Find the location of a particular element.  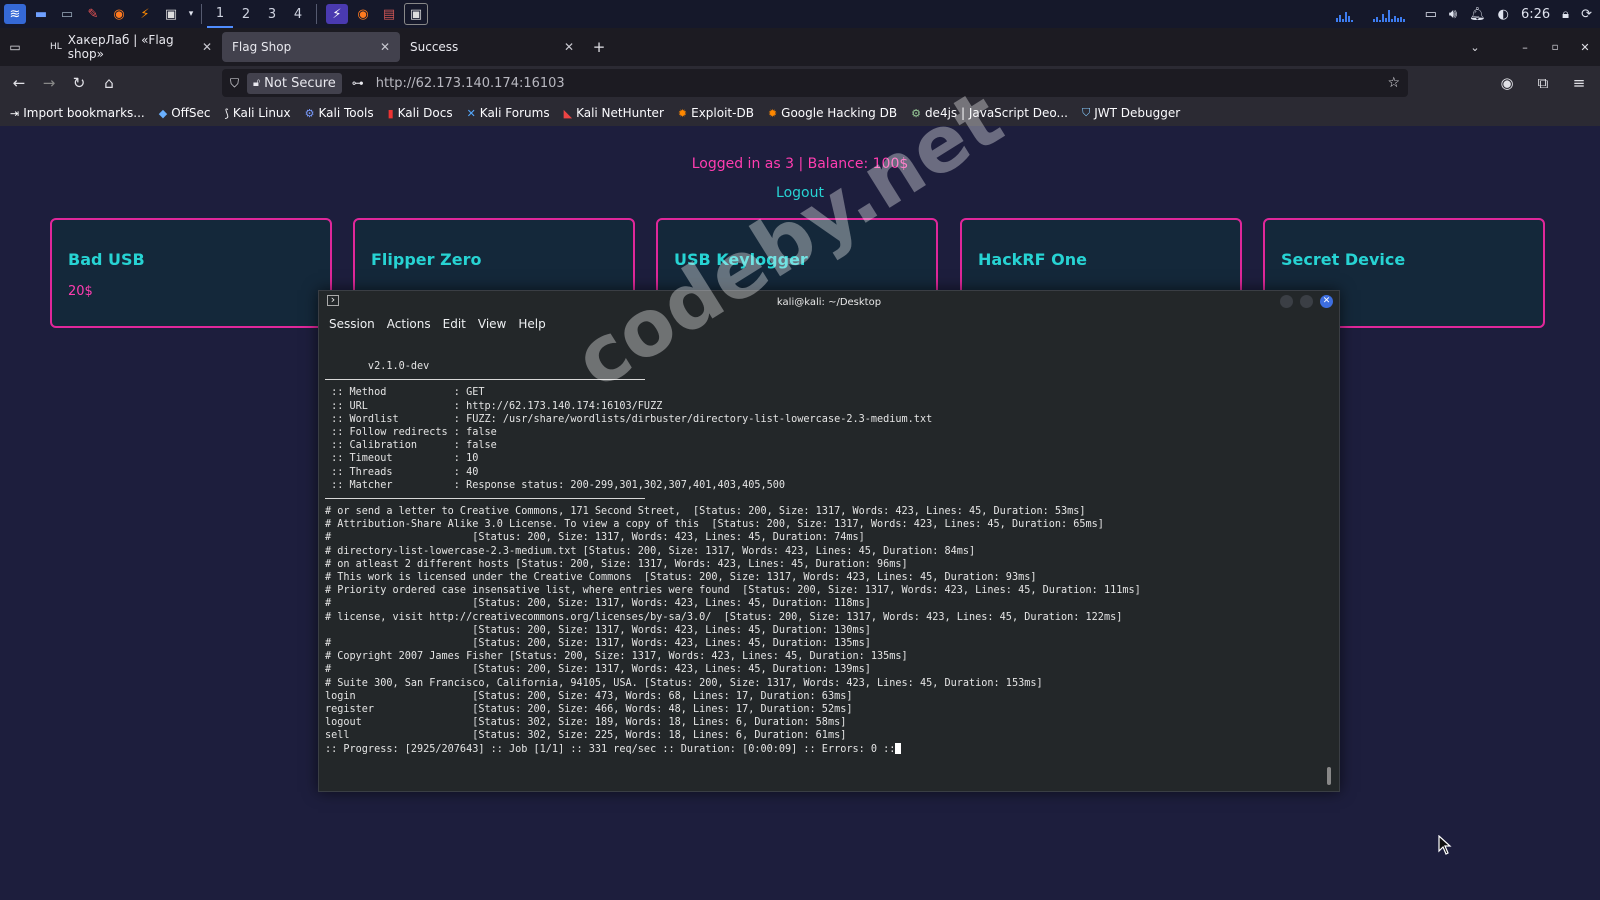

bookmark-exploit-db: ✹ Exploit-DB is located at coordinates (716, 113).